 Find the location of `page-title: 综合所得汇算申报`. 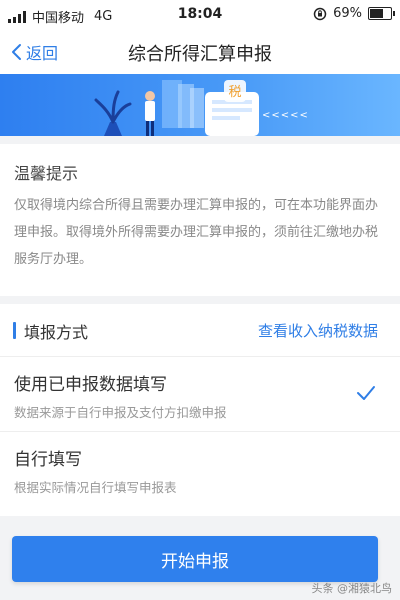

page-title: 综合所得汇算申报 is located at coordinates (200, 54).